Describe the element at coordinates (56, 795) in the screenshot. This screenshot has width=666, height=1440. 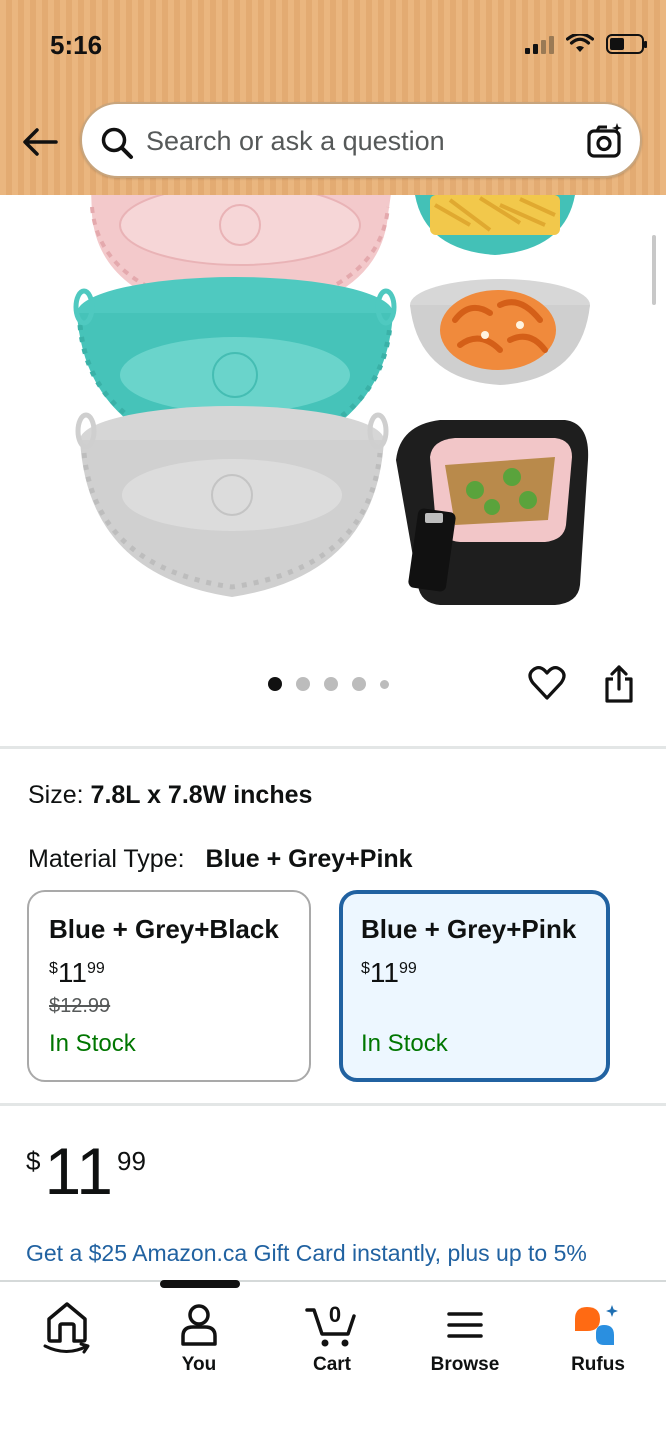
I see `size-label: Size:` at that location.